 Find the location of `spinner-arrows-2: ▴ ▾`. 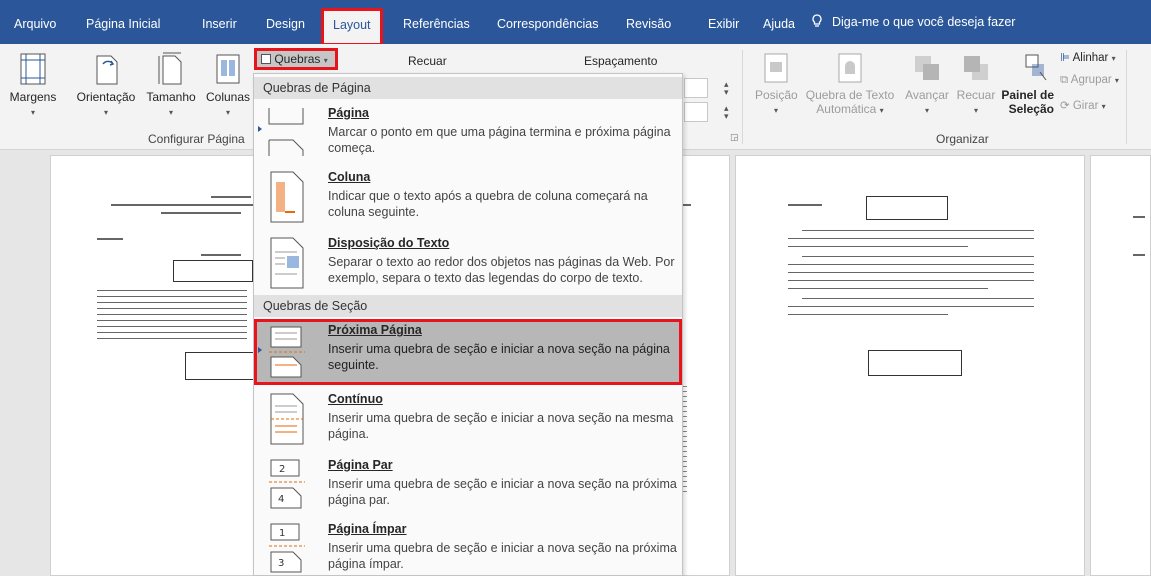

spinner-arrows-2: ▴ ▾ is located at coordinates (726, 112).